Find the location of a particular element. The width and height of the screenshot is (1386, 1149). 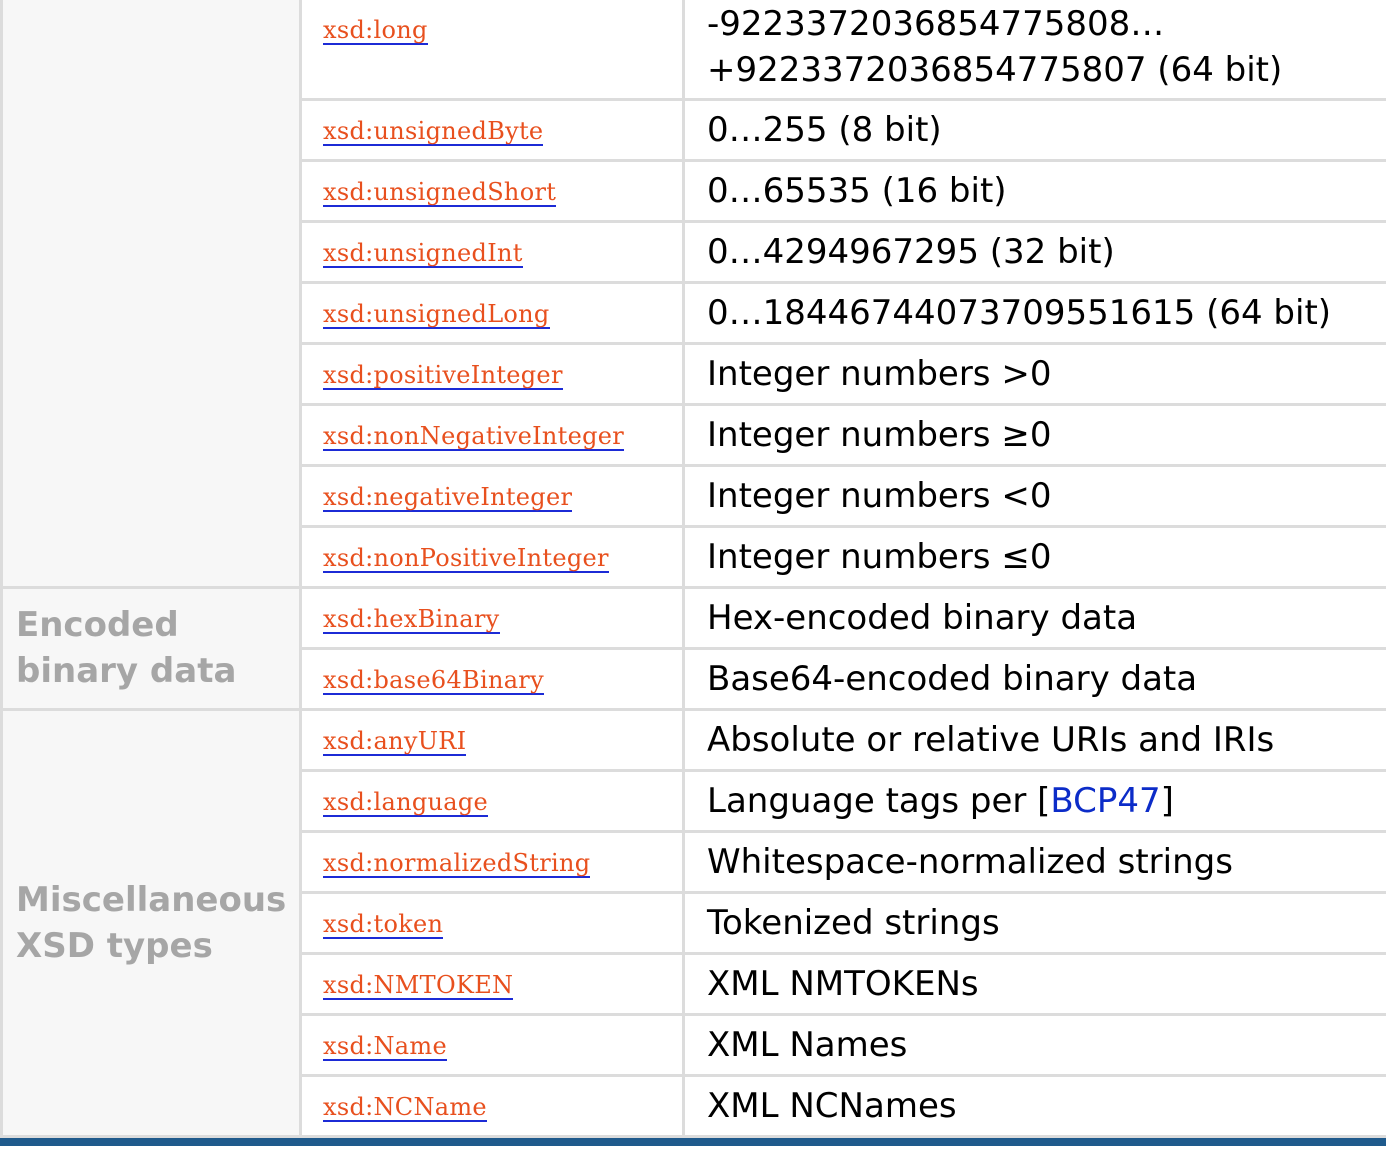

group-cell-integers is located at coordinates (151, 294).